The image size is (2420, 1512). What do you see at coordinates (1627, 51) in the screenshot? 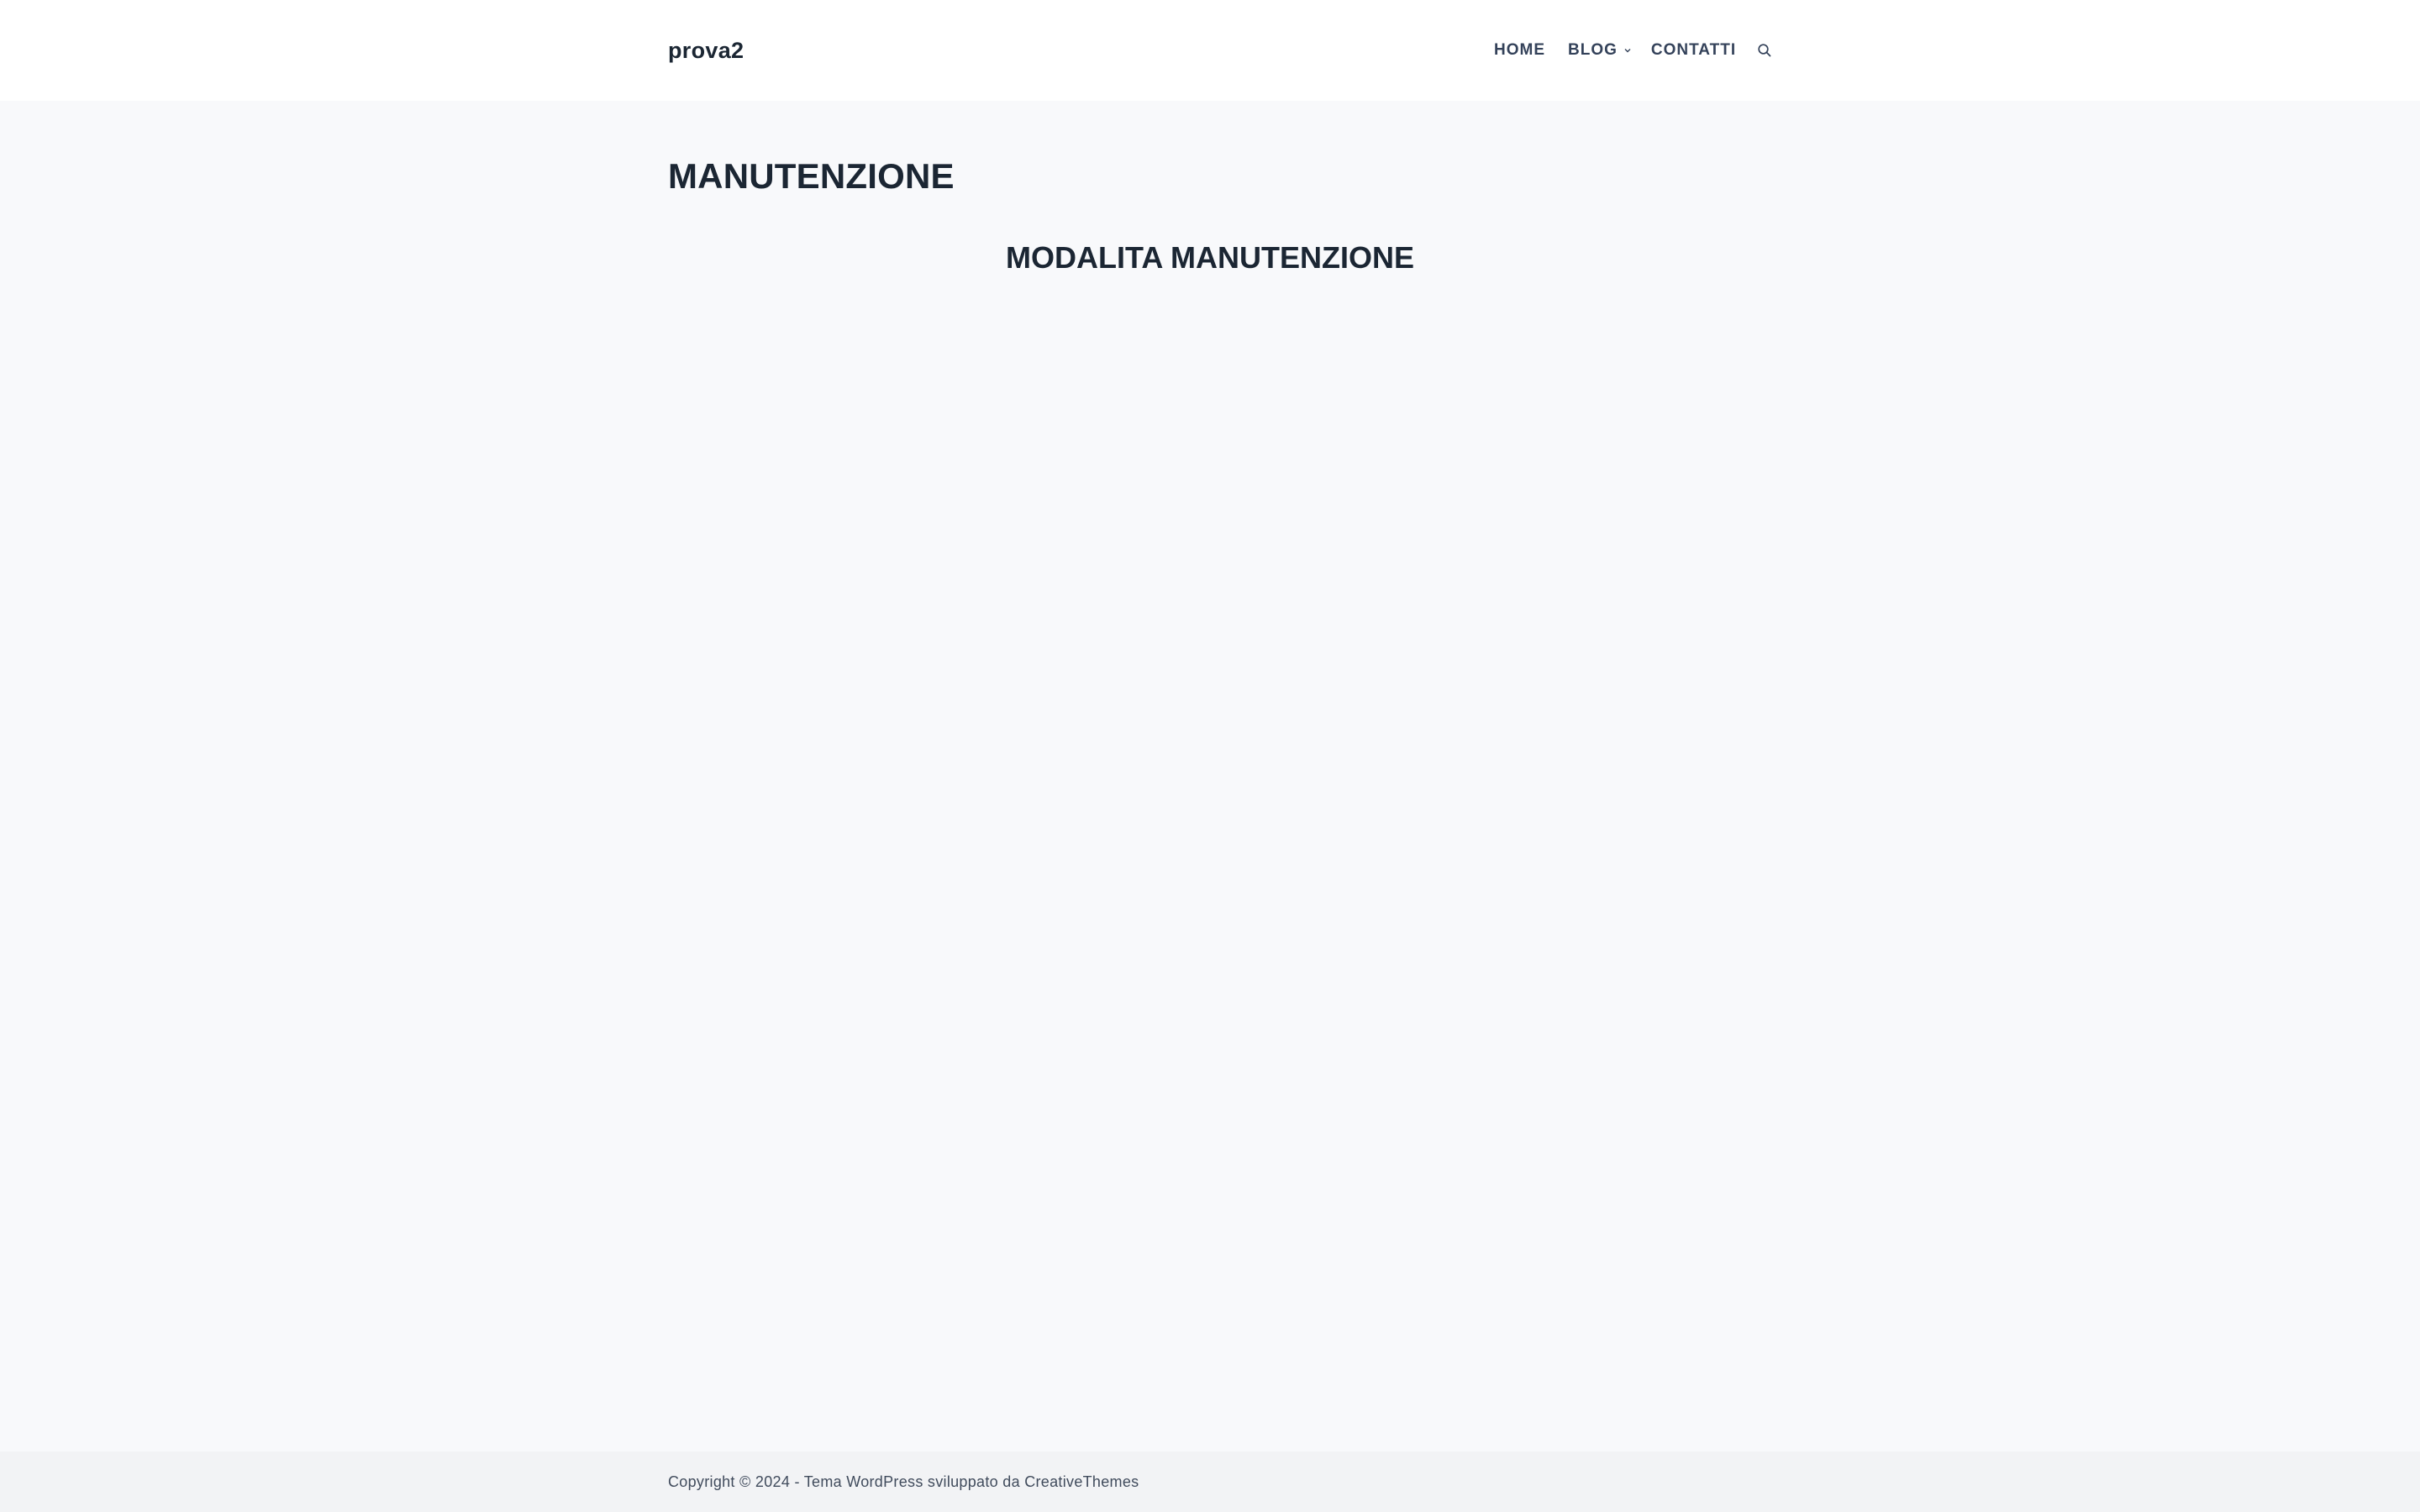
I see `chevron-down-icon` at bounding box center [1627, 51].